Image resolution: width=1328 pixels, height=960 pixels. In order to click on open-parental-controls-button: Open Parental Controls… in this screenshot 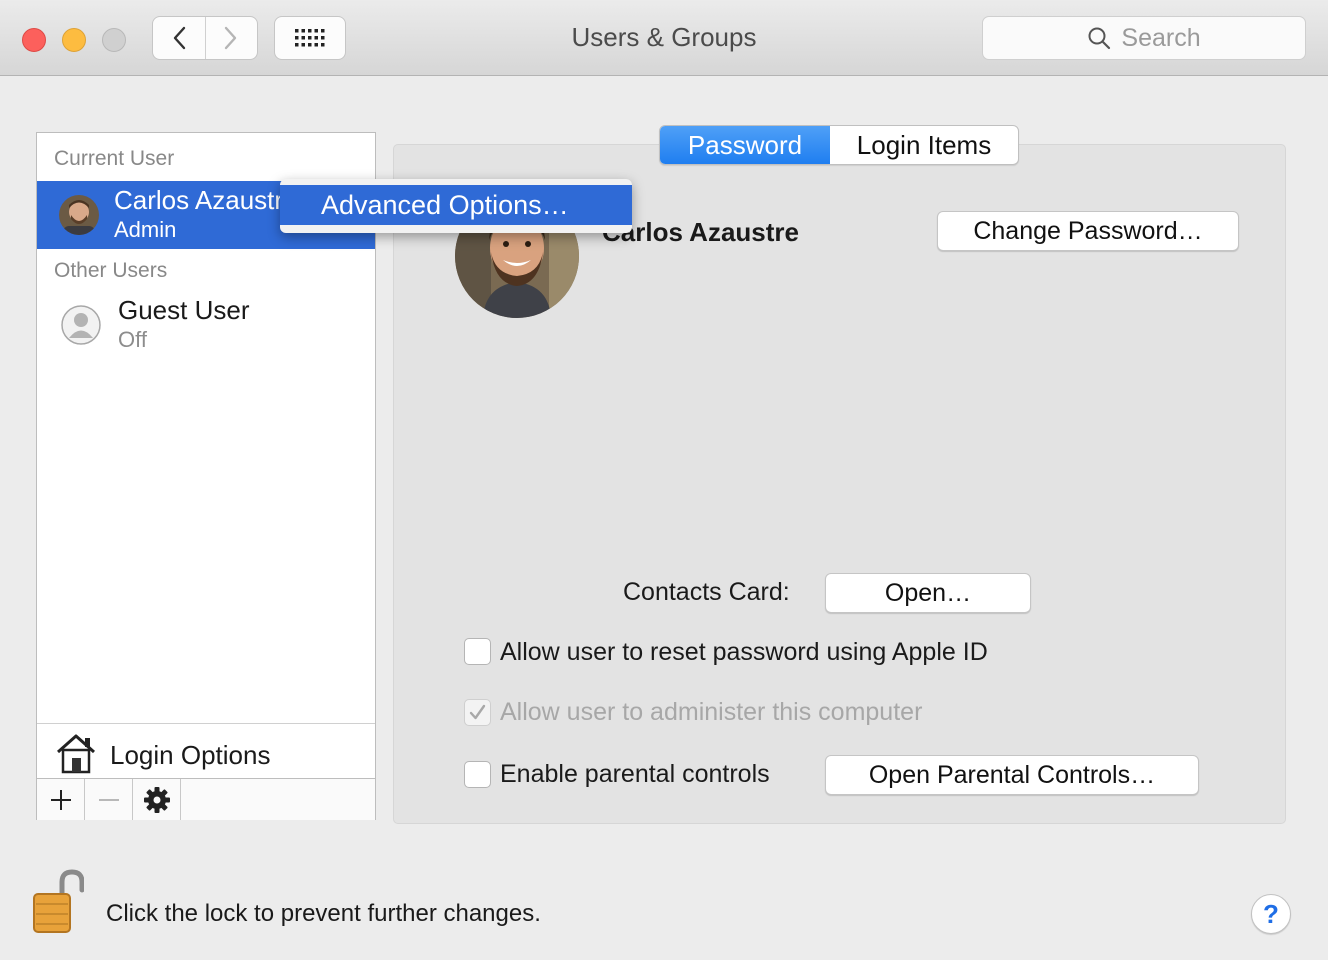, I will do `click(1012, 775)`.